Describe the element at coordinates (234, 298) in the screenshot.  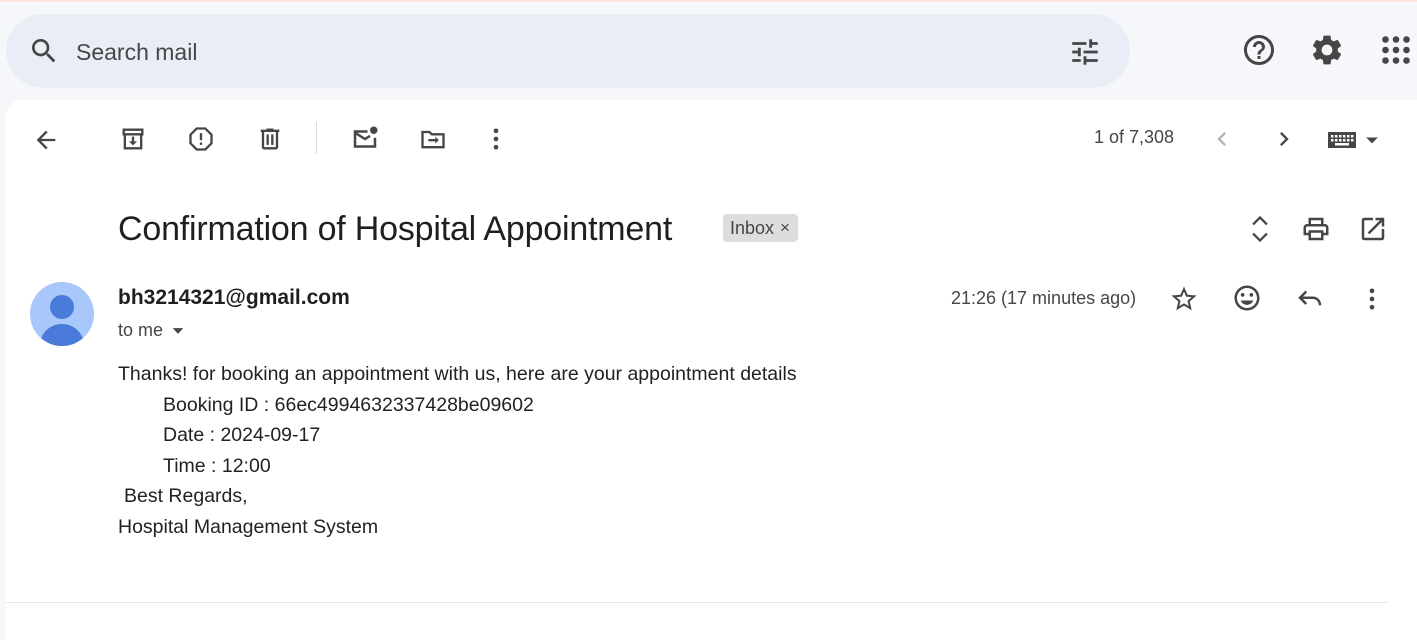
I see `sender-email: bh3214321@gmail.com` at that location.